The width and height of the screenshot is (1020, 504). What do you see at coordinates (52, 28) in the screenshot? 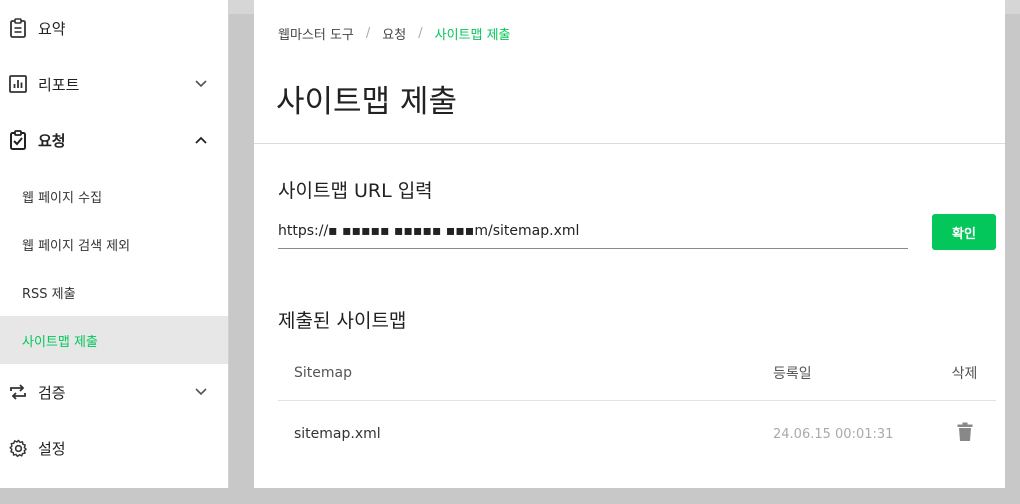
I see `sidebar-item-label: 요약` at bounding box center [52, 28].